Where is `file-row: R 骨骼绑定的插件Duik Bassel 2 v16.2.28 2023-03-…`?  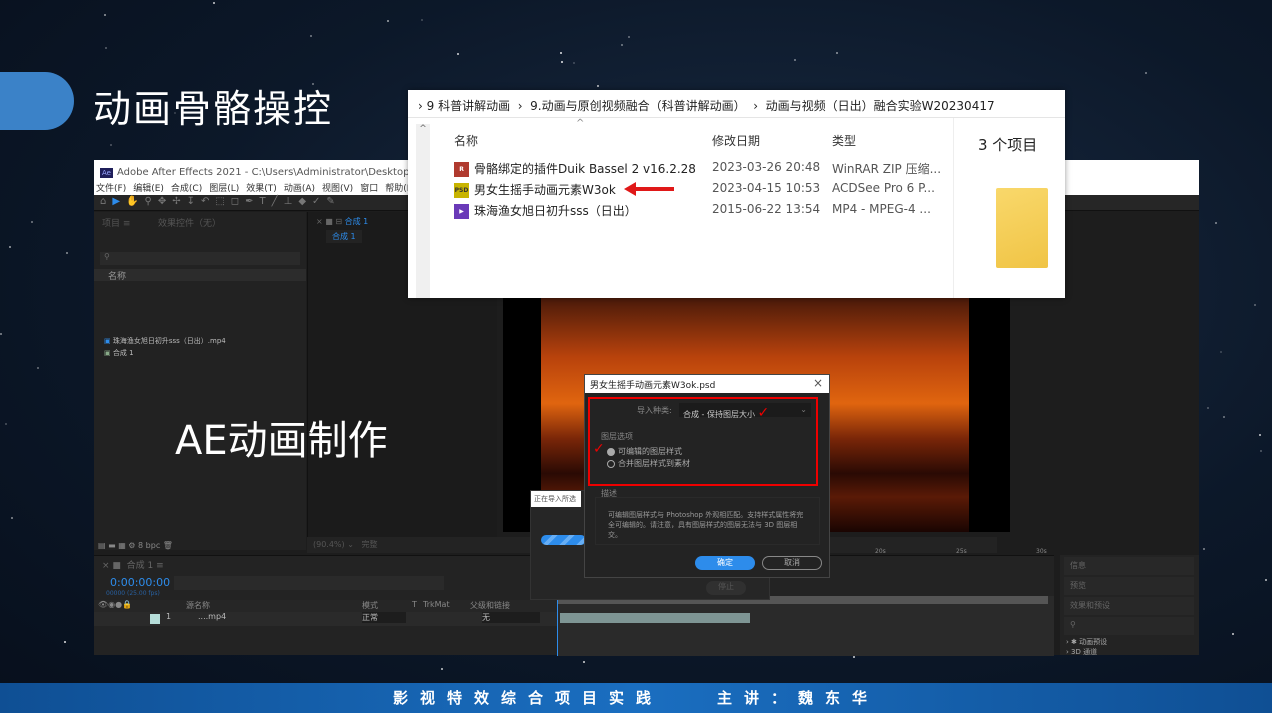
file-row: R 骨骼绑定的插件Duik Bassel 2 v16.2.28 2023-03-… is located at coordinates (702, 170).